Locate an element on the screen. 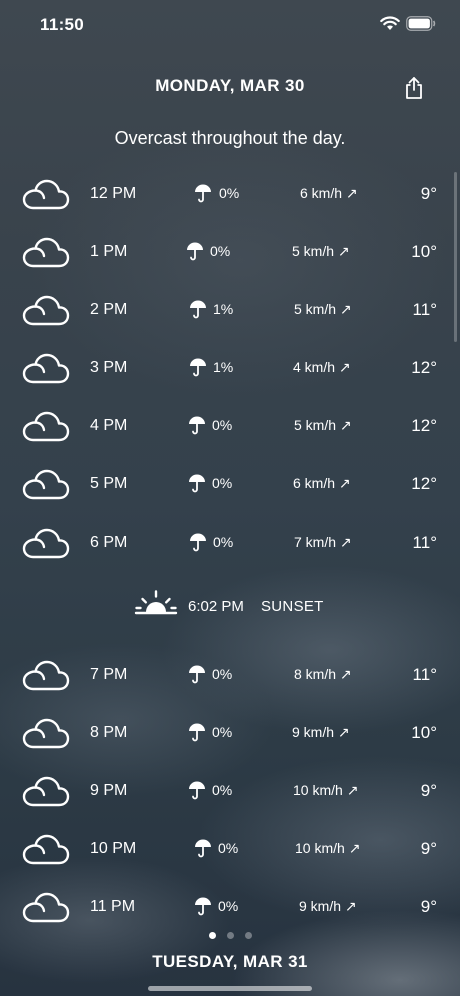 Image resolution: width=460 pixels, height=996 pixels. hour-label: 7 PM is located at coordinates (109, 674).